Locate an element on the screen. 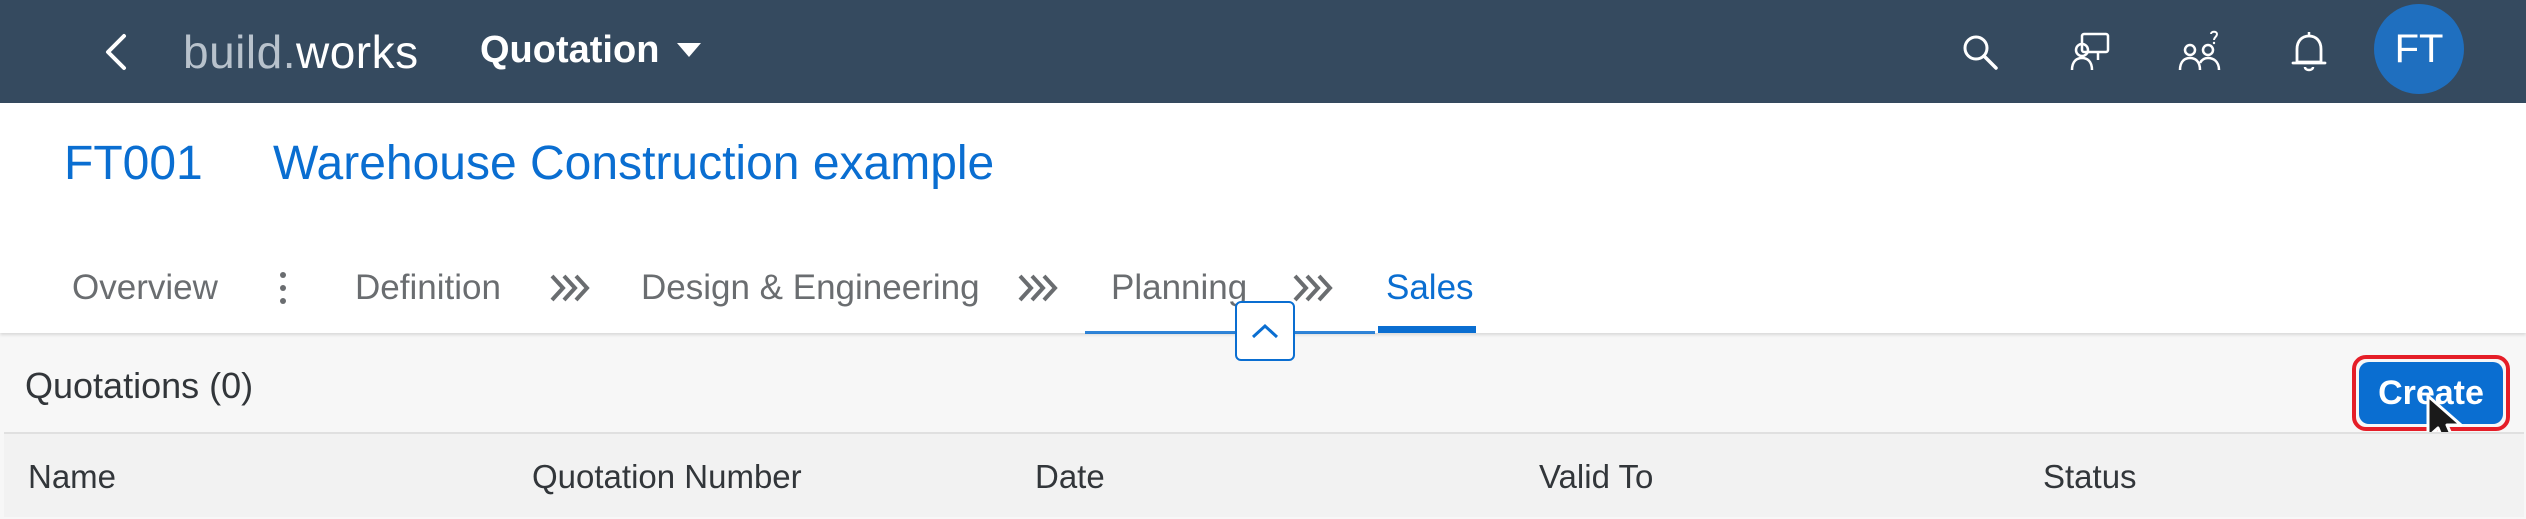 The image size is (2526, 519). logo-text-part1: build. is located at coordinates (239, 52).